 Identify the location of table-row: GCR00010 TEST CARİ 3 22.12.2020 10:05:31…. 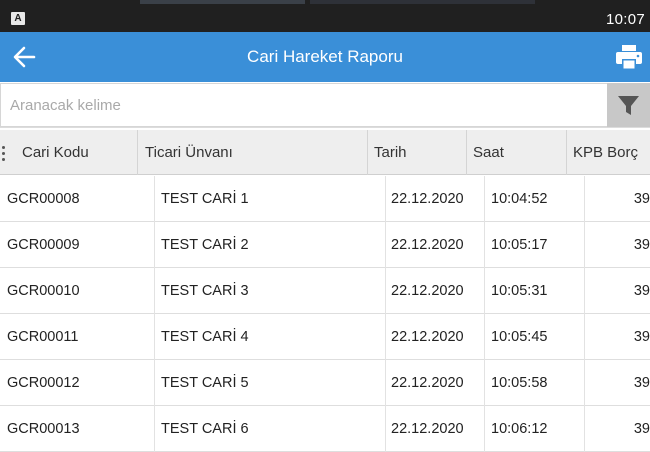
(325, 291).